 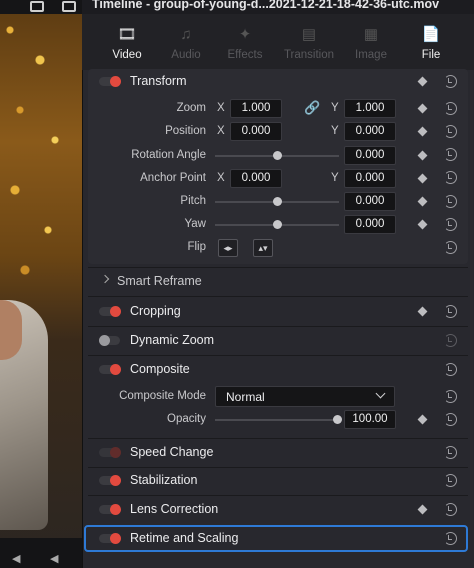 I want to click on dynamic-zoom-header: Dynamic Zoom, so click(x=278, y=341).